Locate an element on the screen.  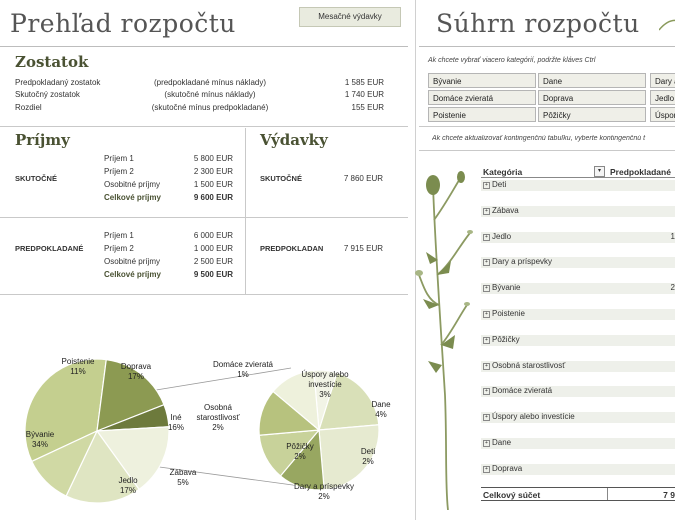
income-row-value: 1 500 EUR is located at coordinates (213, 184).